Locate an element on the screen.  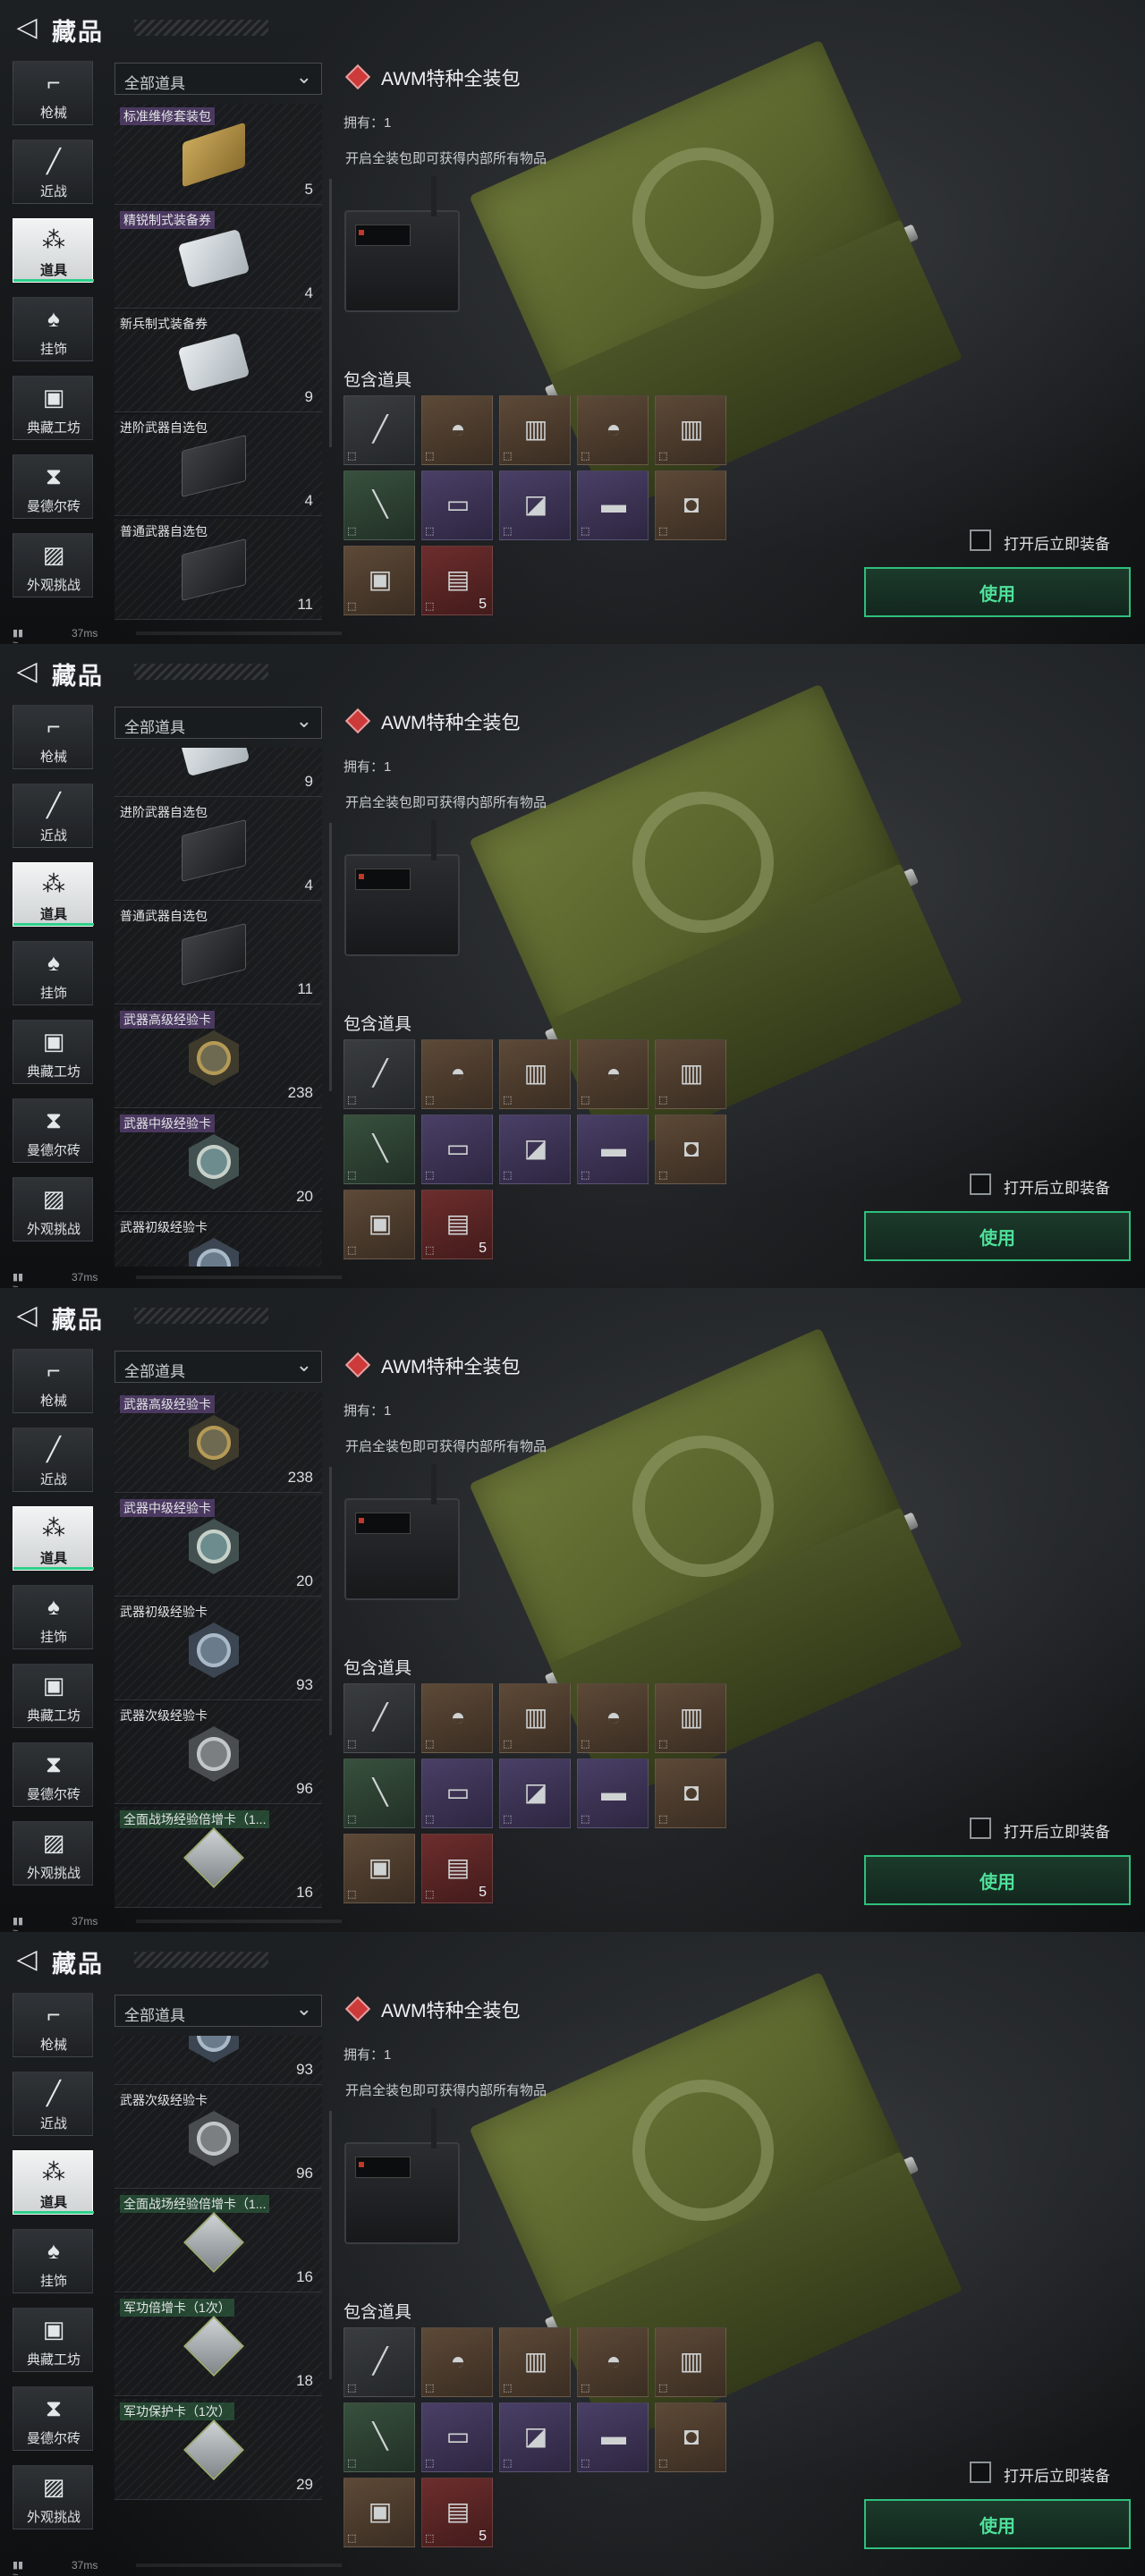
list-item: 新兵制式装备券 9 is located at coordinates (218, 361).